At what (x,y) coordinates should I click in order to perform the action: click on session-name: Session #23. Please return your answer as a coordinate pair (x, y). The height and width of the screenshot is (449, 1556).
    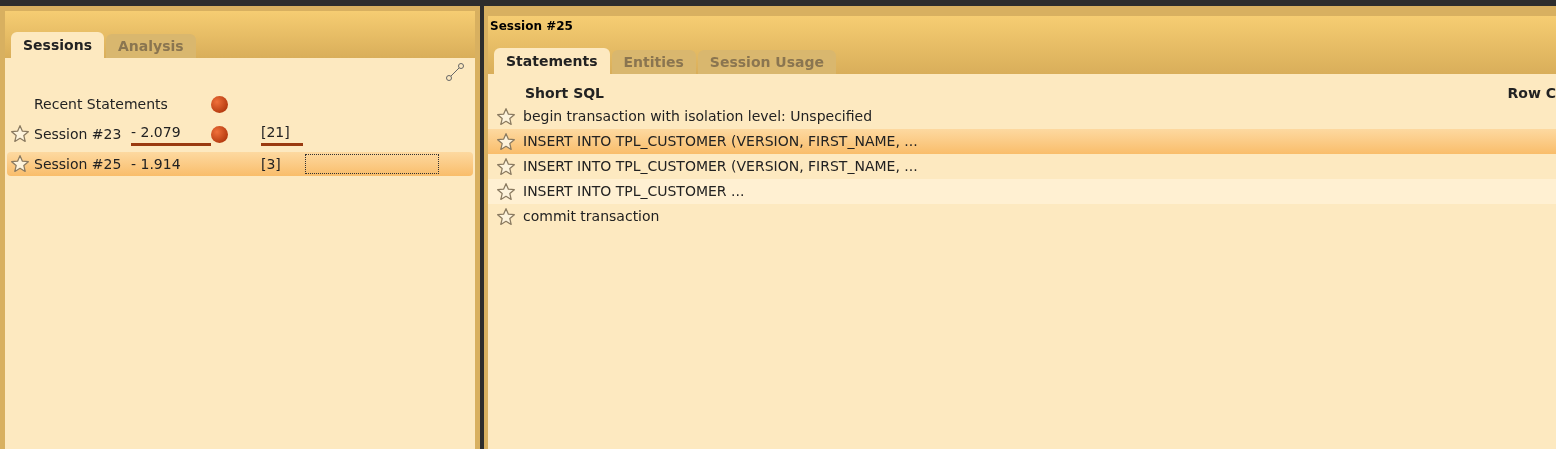
    Looking at the image, I should click on (78, 134).